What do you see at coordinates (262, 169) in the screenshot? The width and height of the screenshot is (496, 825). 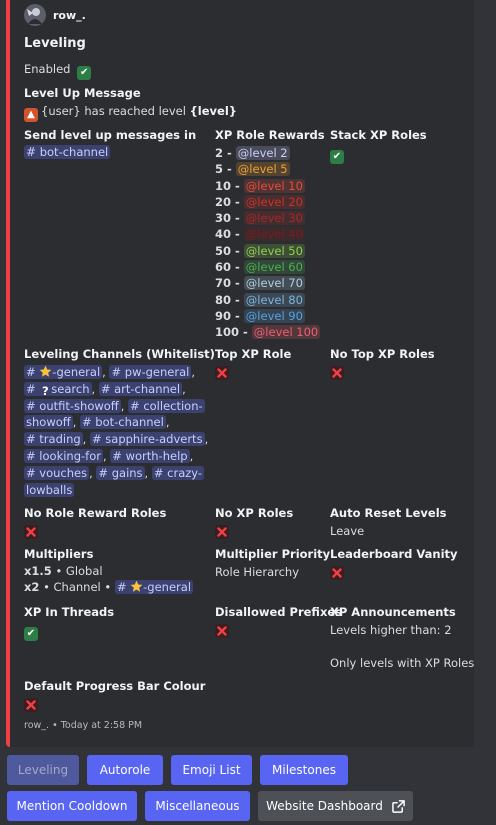 I see `role-mention: @level 5` at bounding box center [262, 169].